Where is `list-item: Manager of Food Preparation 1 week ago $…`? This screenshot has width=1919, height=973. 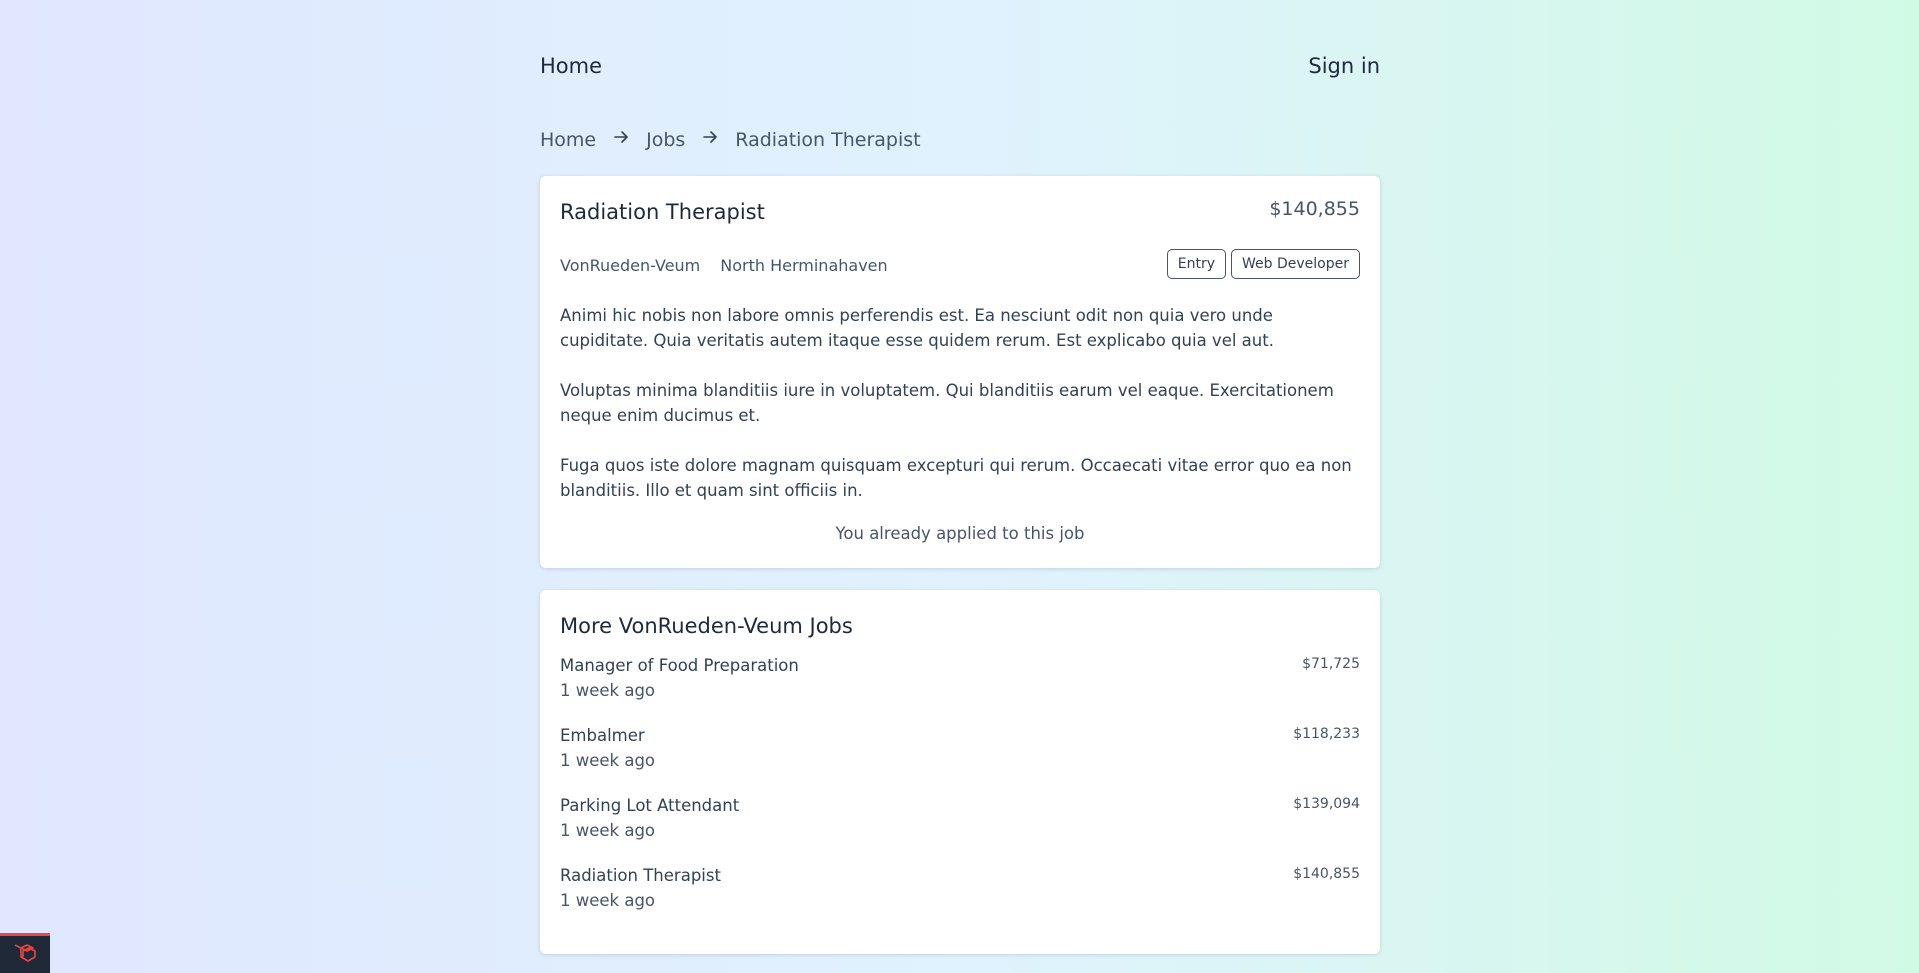 list-item: Manager of Food Preparation 1 week ago $… is located at coordinates (960, 691).